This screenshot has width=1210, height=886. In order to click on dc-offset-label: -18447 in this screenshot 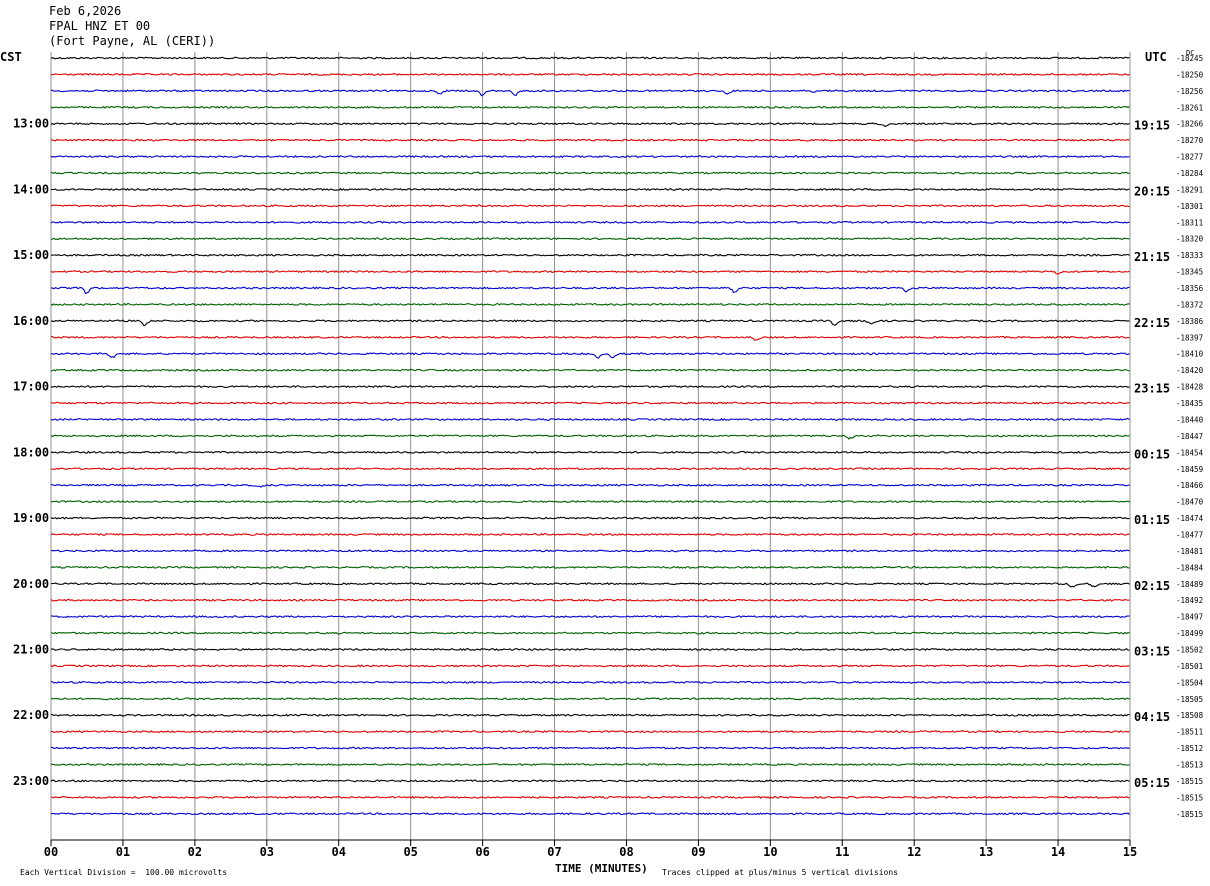, I will do `click(1189, 436)`.